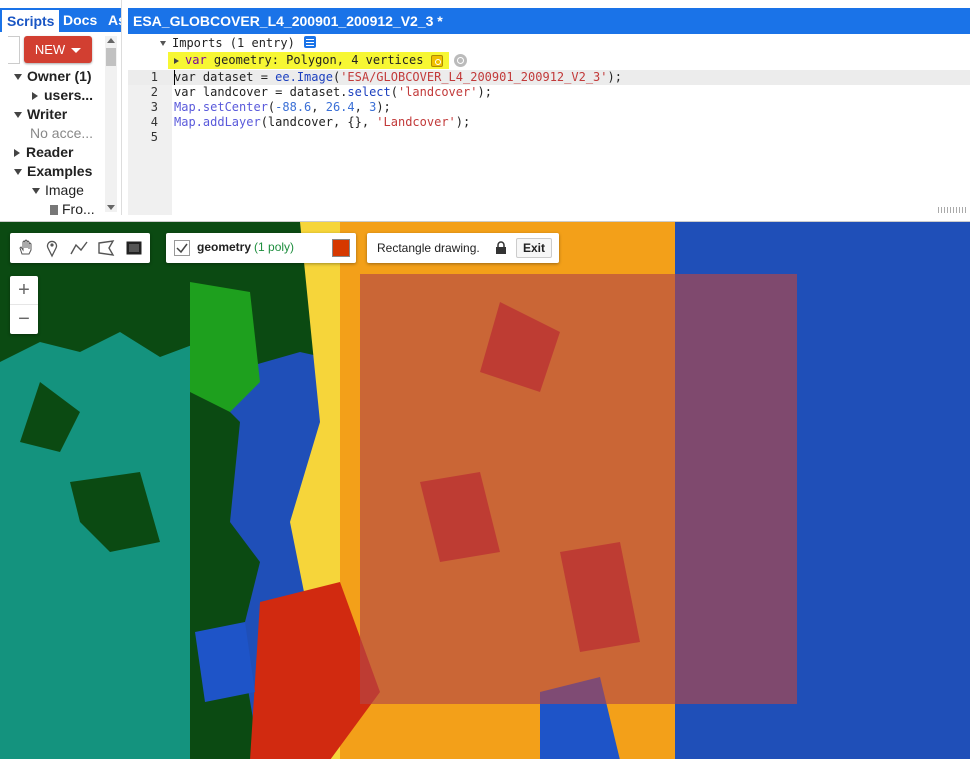 This screenshot has height=759, width=970. Describe the element at coordinates (154, 92) in the screenshot. I see `line-number: 2` at that location.